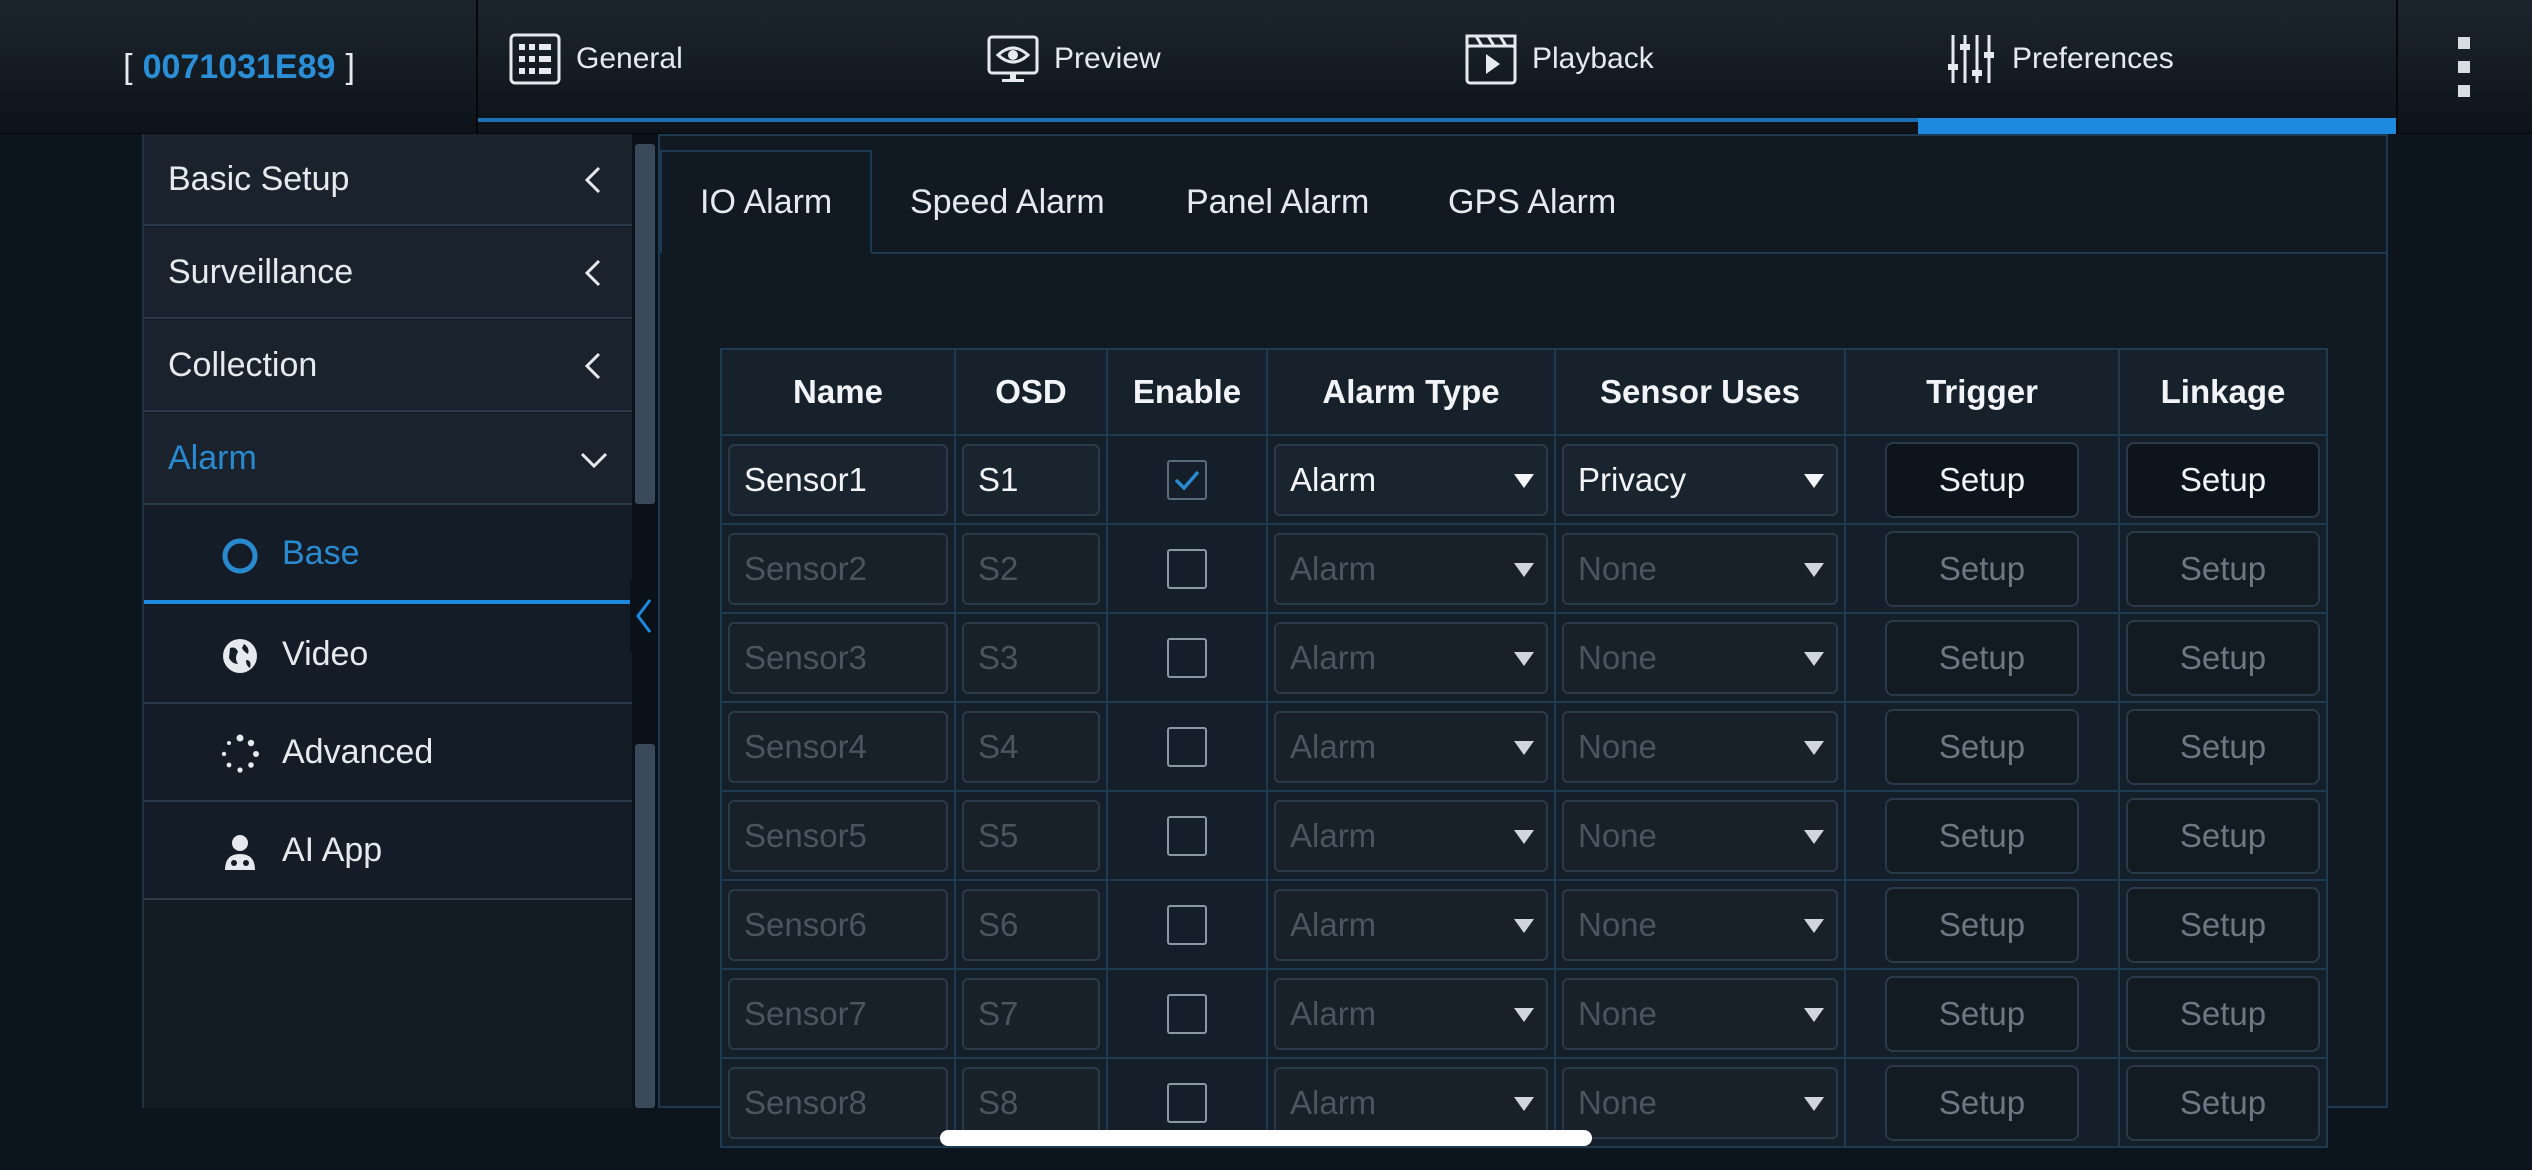 The width and height of the screenshot is (2532, 1170). Describe the element at coordinates (1073, 59) in the screenshot. I see `tab-preview: Preview` at that location.